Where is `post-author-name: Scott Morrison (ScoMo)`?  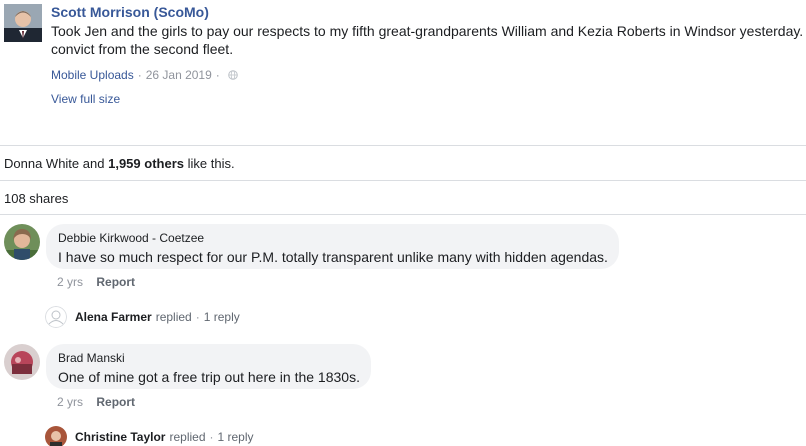
post-author-name: Scott Morrison (ScoMo) is located at coordinates (130, 12).